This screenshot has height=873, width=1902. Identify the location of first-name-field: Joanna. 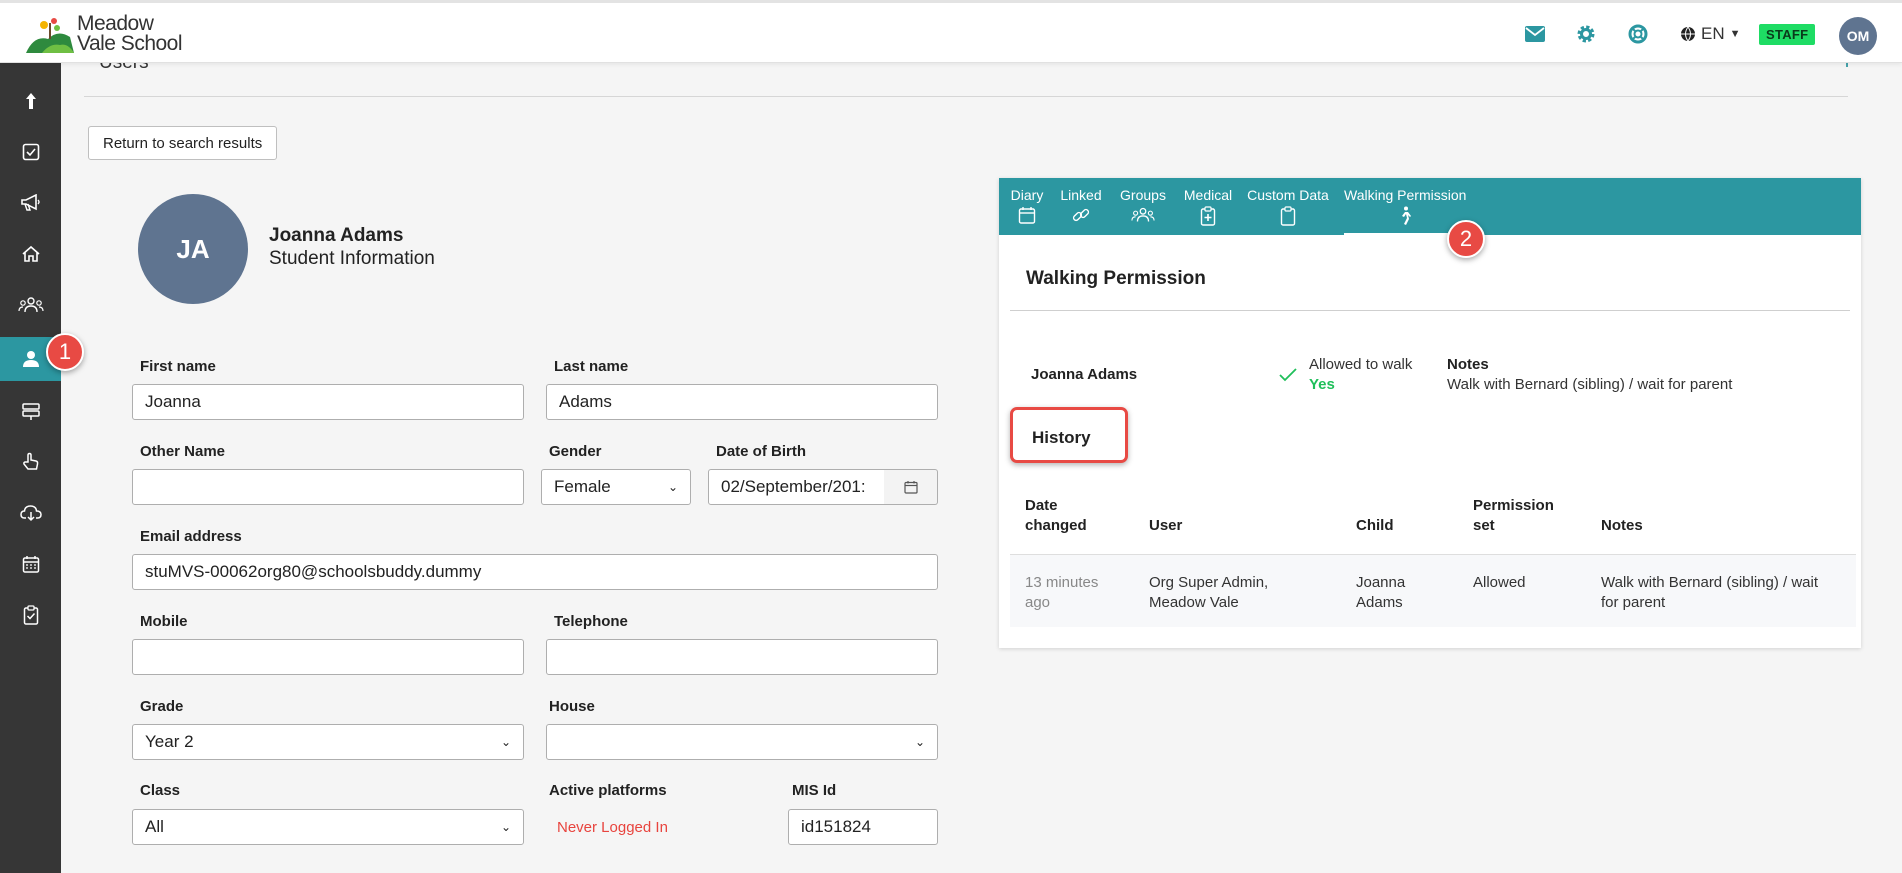
(328, 402).